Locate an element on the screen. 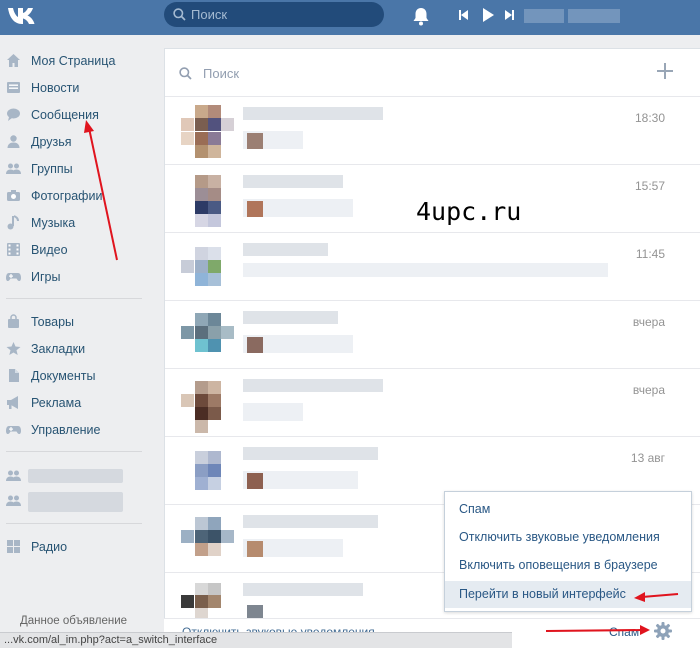  gear-icon is located at coordinates (663, 631).